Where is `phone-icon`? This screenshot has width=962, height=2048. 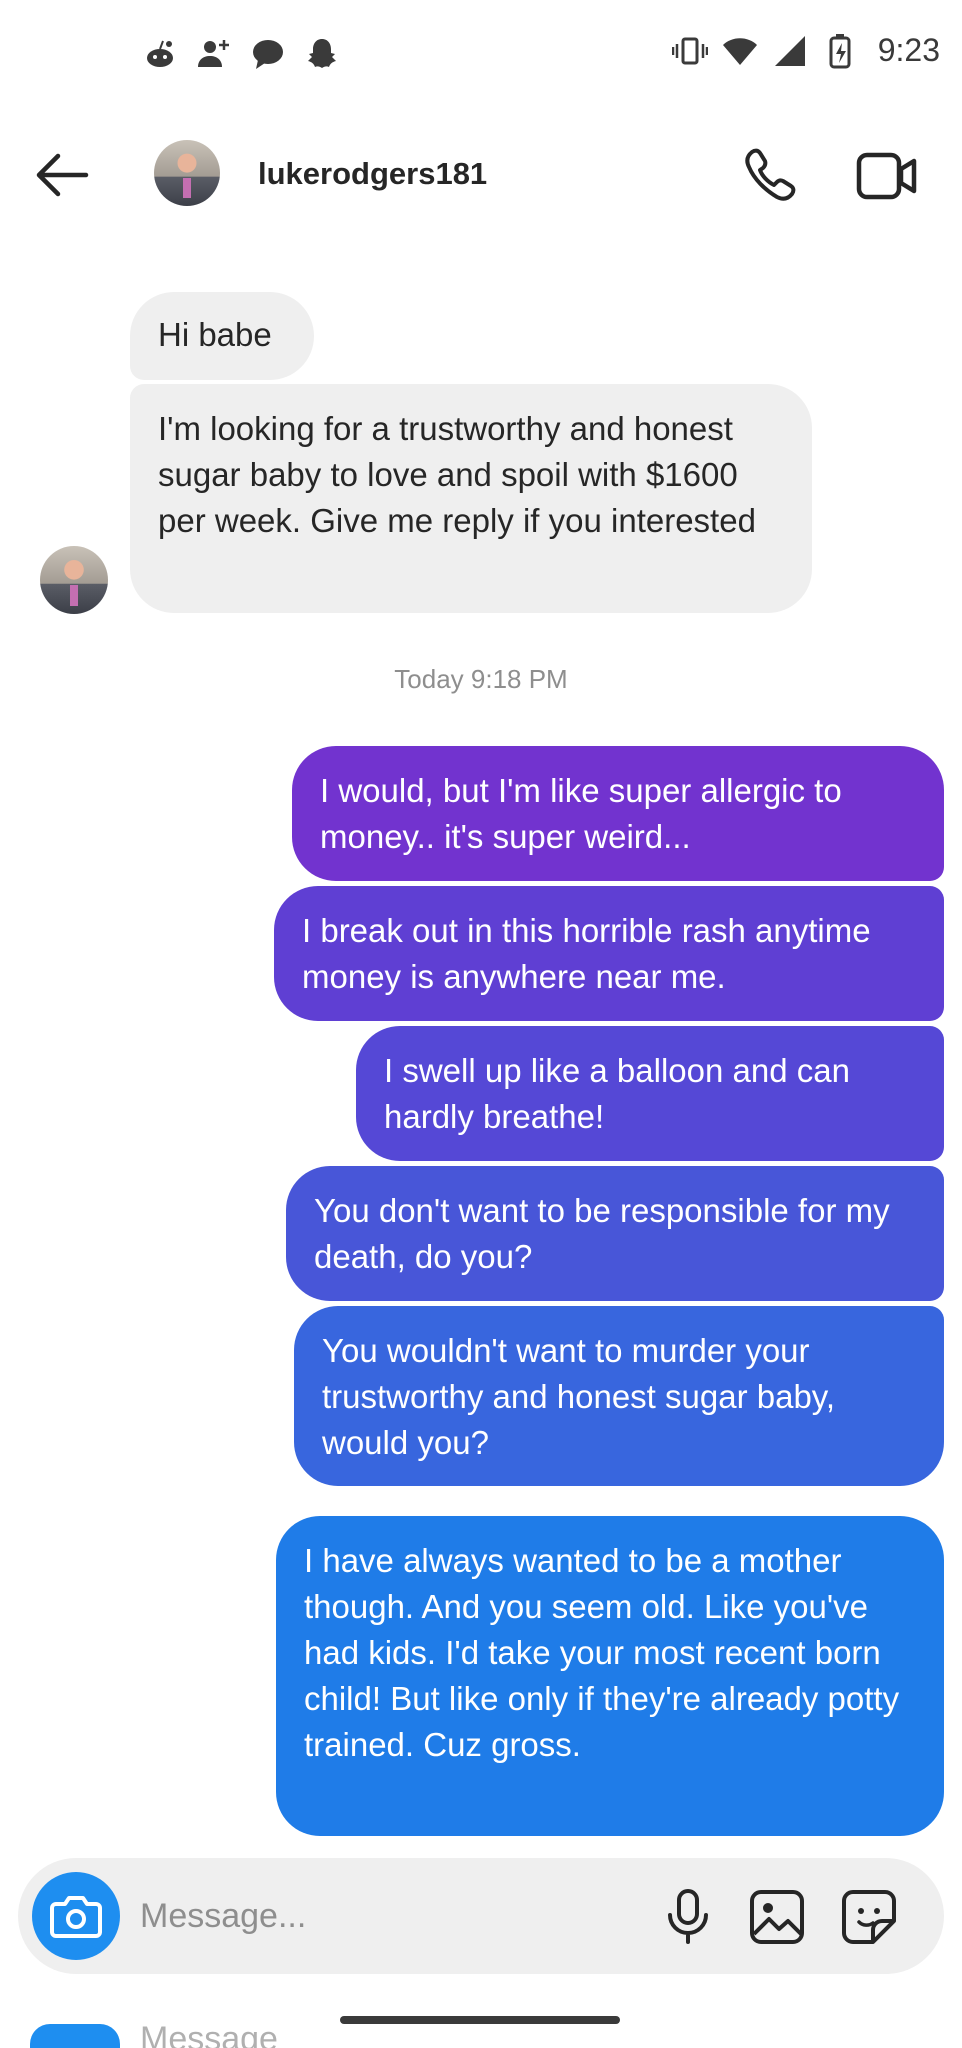 phone-icon is located at coordinates (770, 176).